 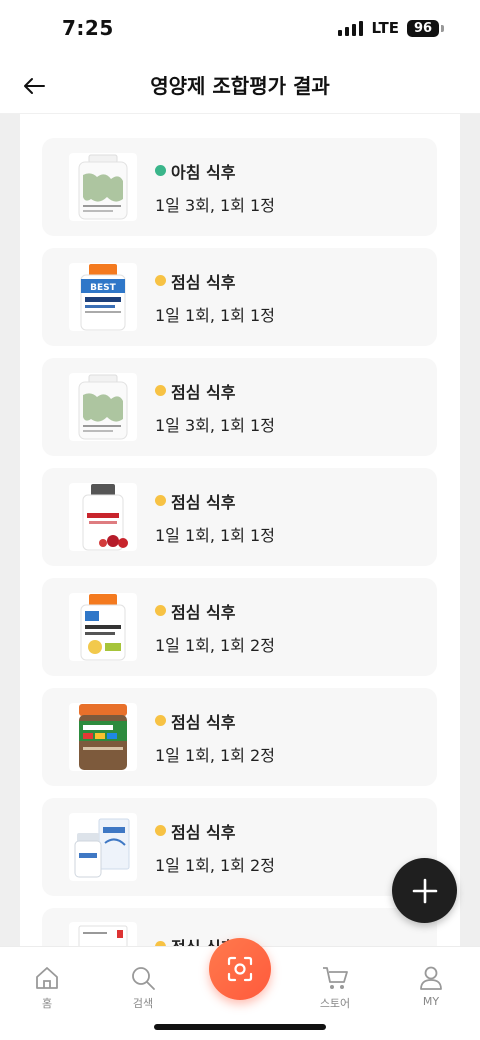 I want to click on scan-button, so click(x=240, y=969).